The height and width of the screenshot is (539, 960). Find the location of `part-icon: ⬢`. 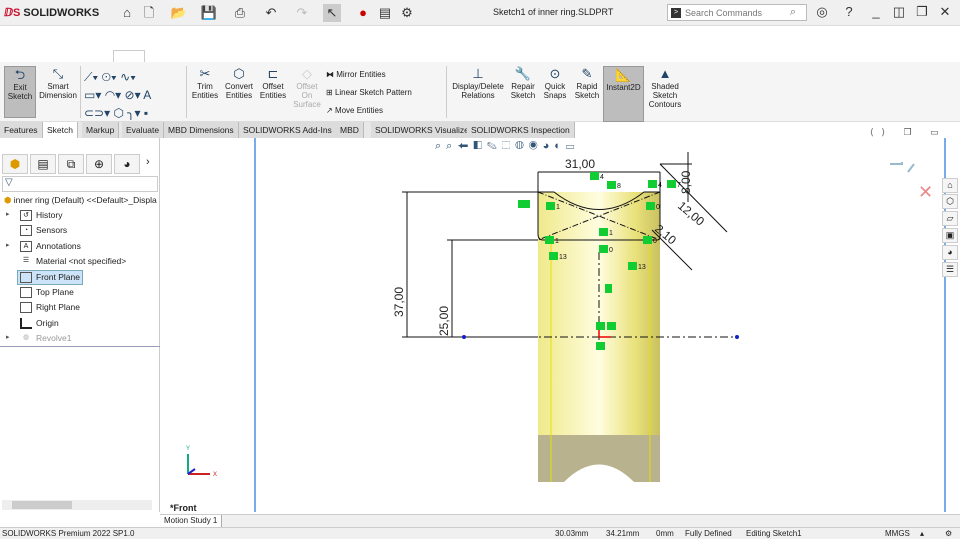

part-icon: ⬢ is located at coordinates (8, 200).